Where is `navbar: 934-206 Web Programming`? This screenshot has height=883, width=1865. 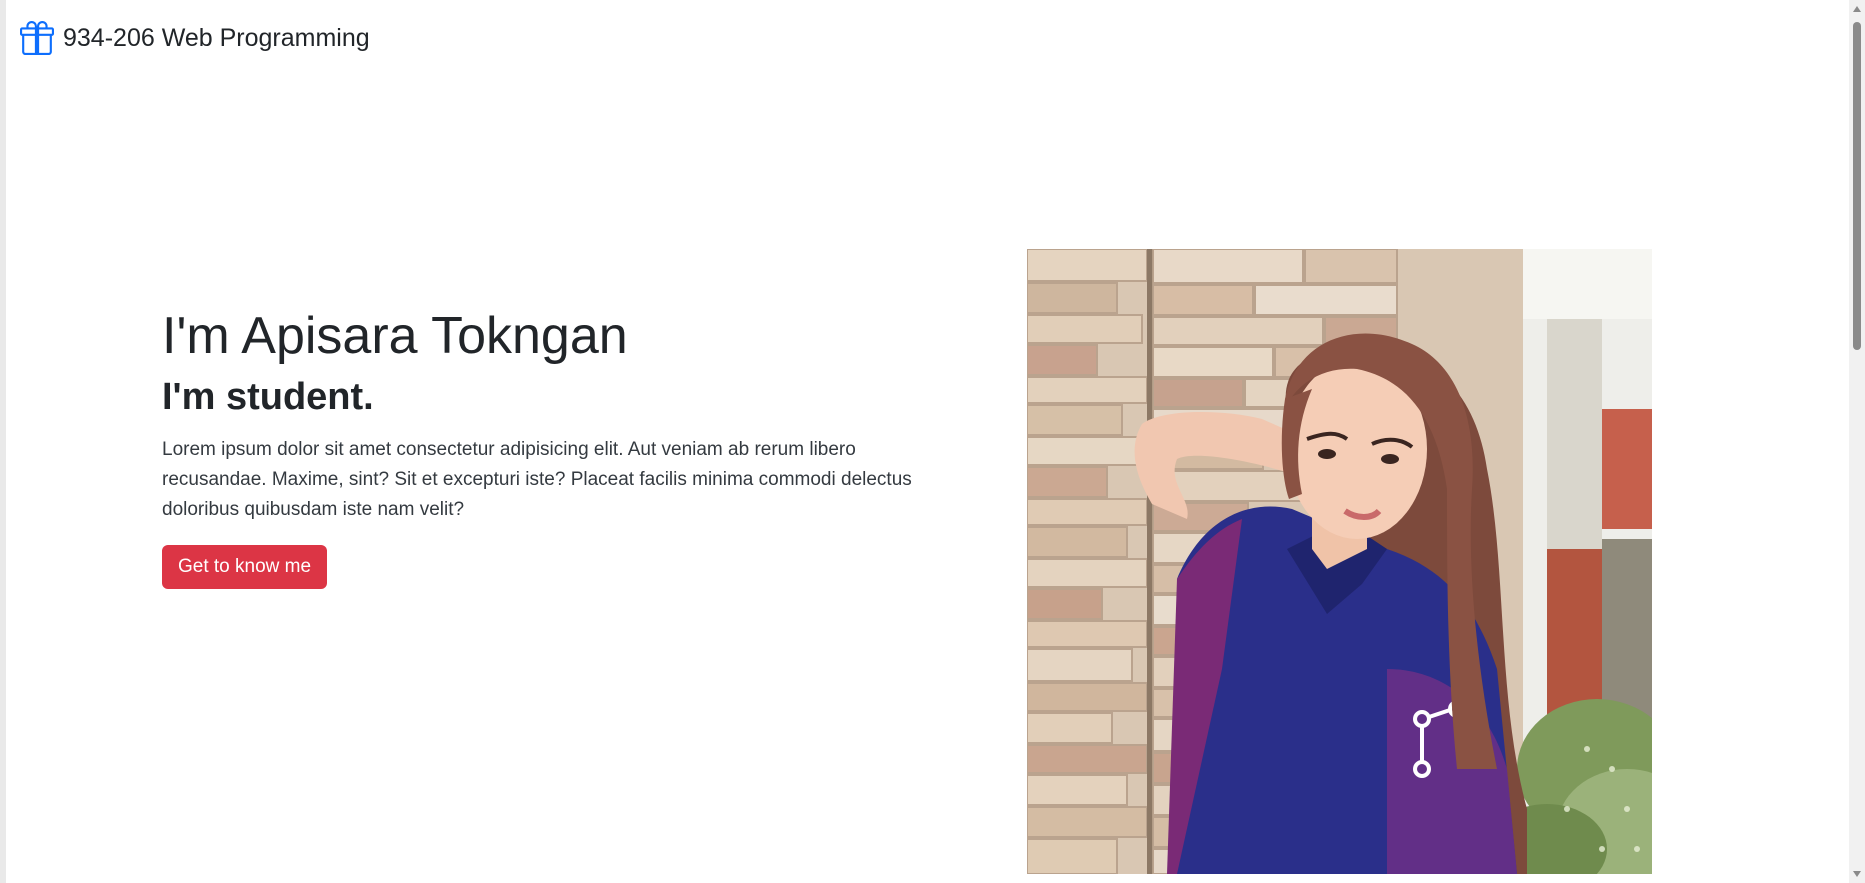
navbar: 934-206 Web Programming is located at coordinates (195, 38).